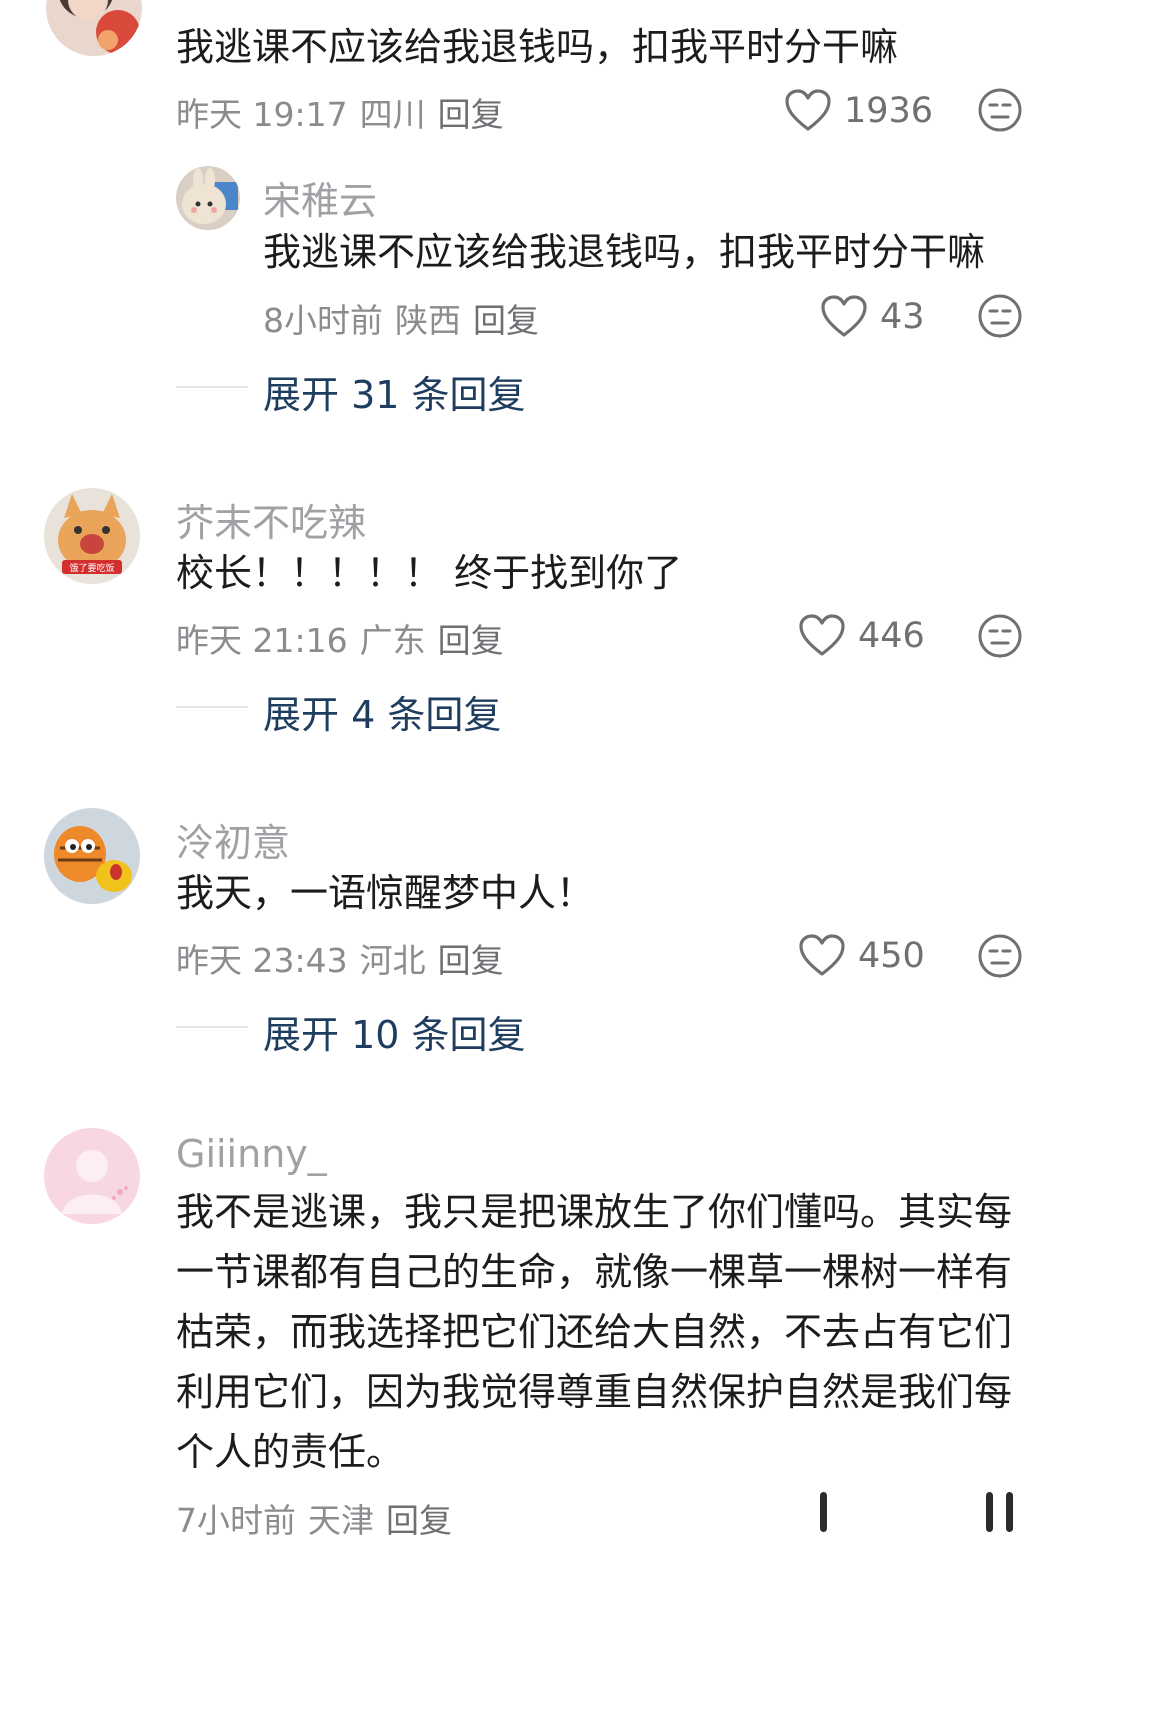 This screenshot has height=1725, width=1169. What do you see at coordinates (537, 47) in the screenshot?
I see `comment-text: 我逃课不应该给我退钱吗，扣我平时分干嘛` at bounding box center [537, 47].